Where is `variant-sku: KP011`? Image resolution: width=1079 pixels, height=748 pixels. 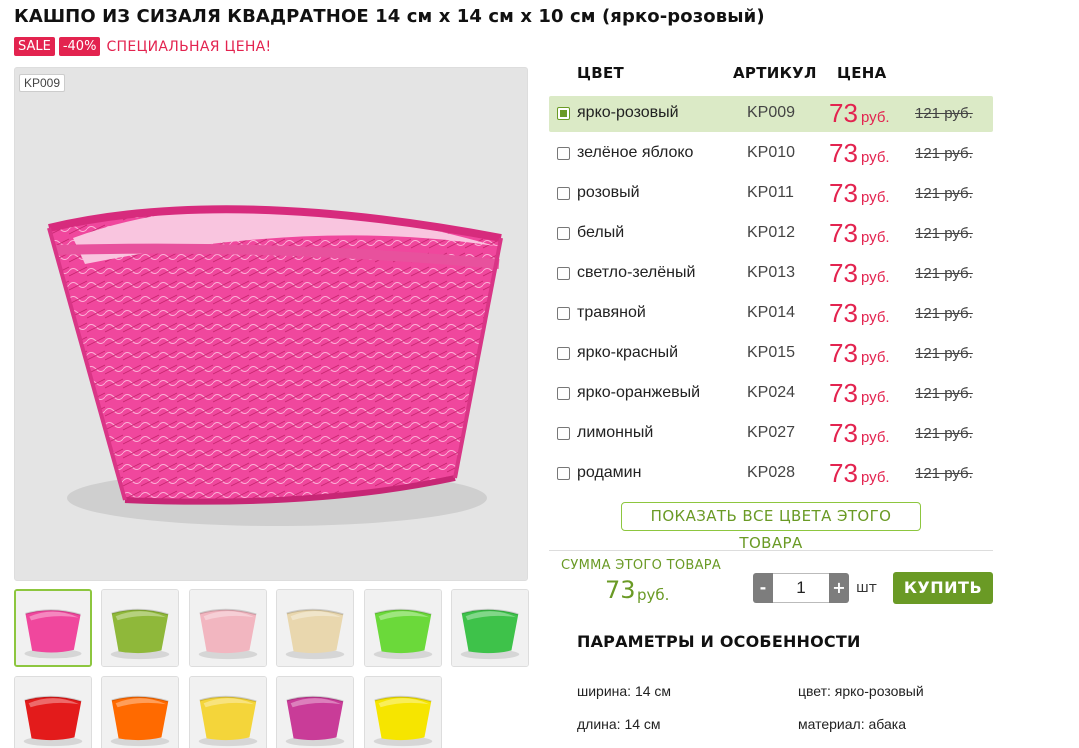
variant-sku: KP011 is located at coordinates (770, 192).